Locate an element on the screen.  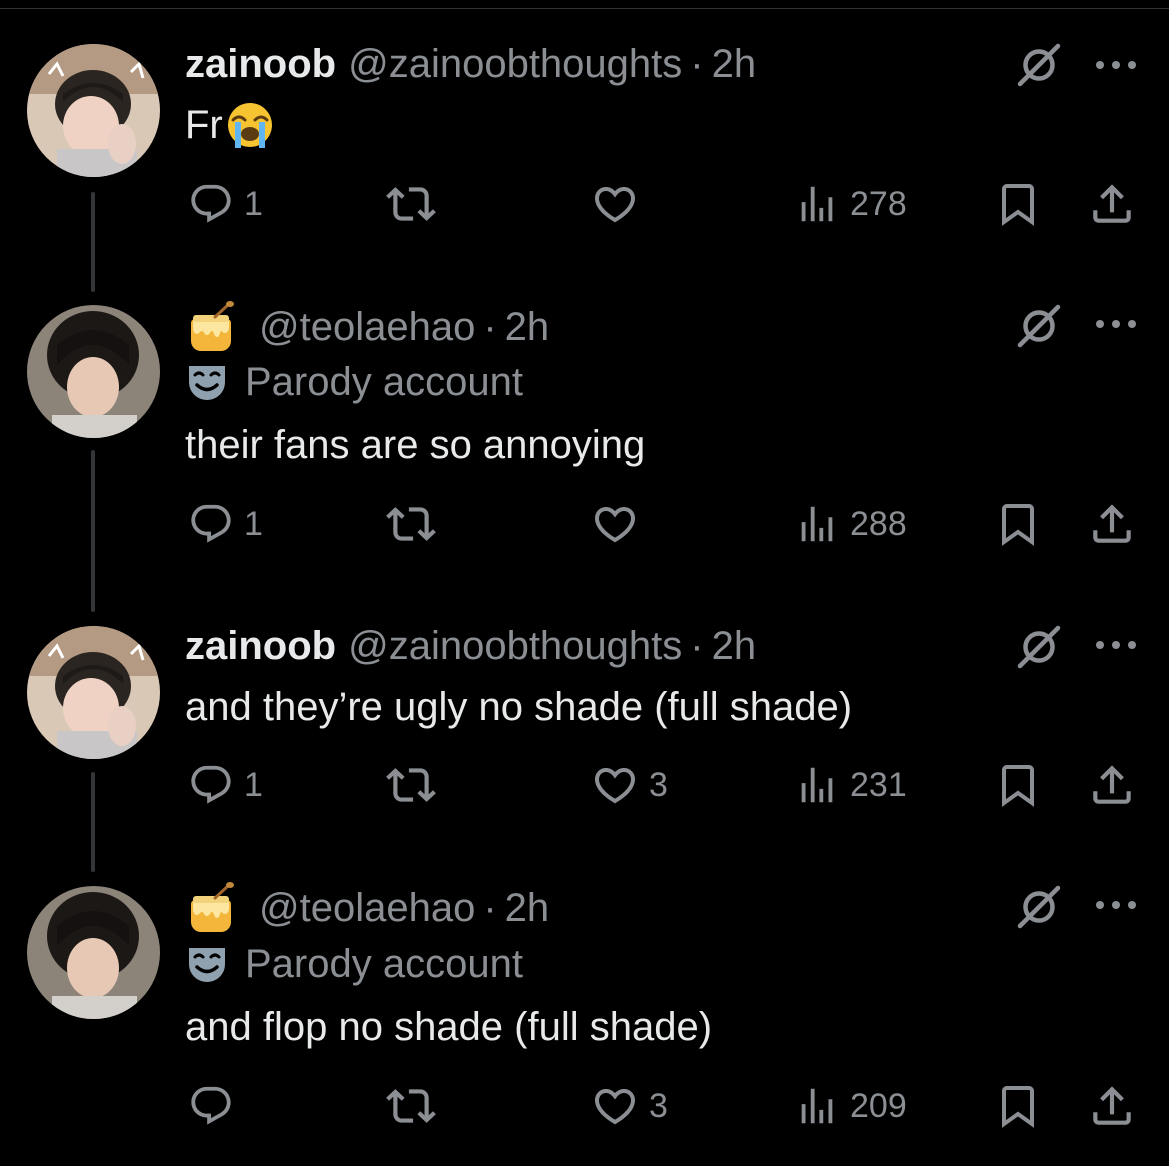
honey-pot-emoji is located at coordinates (211, 908).